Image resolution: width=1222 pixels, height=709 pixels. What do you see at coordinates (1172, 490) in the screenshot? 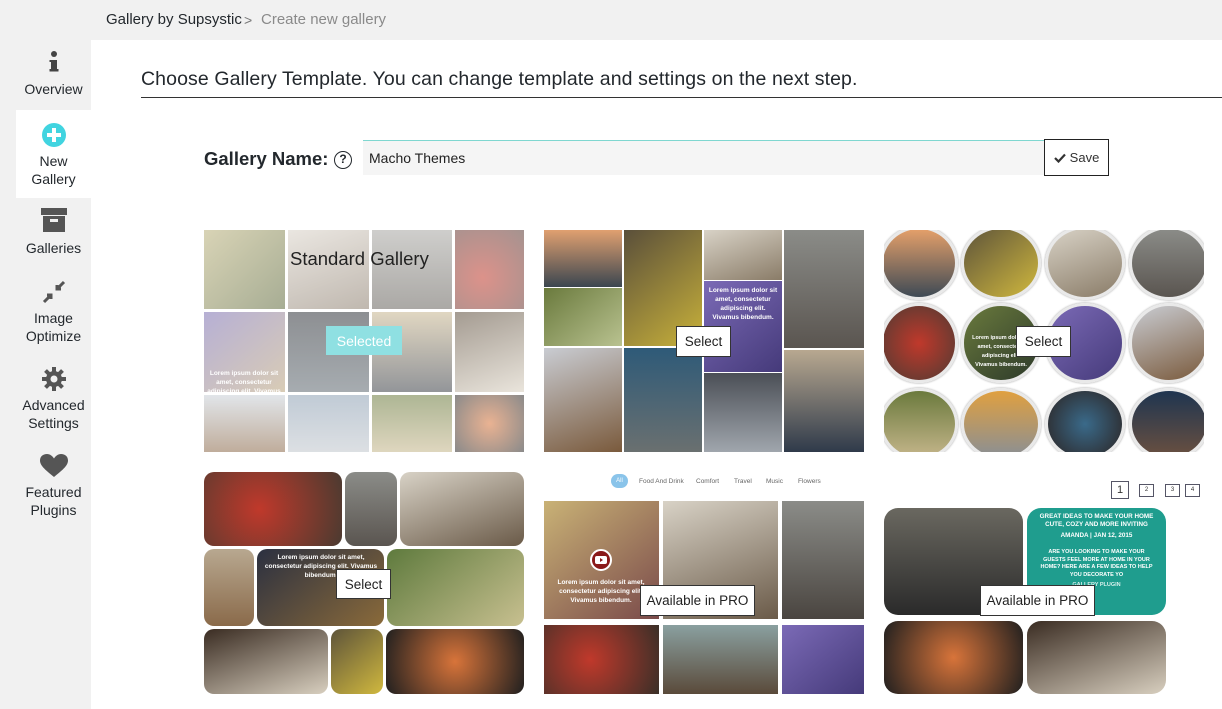
I see `page-3-button: 3` at bounding box center [1172, 490].